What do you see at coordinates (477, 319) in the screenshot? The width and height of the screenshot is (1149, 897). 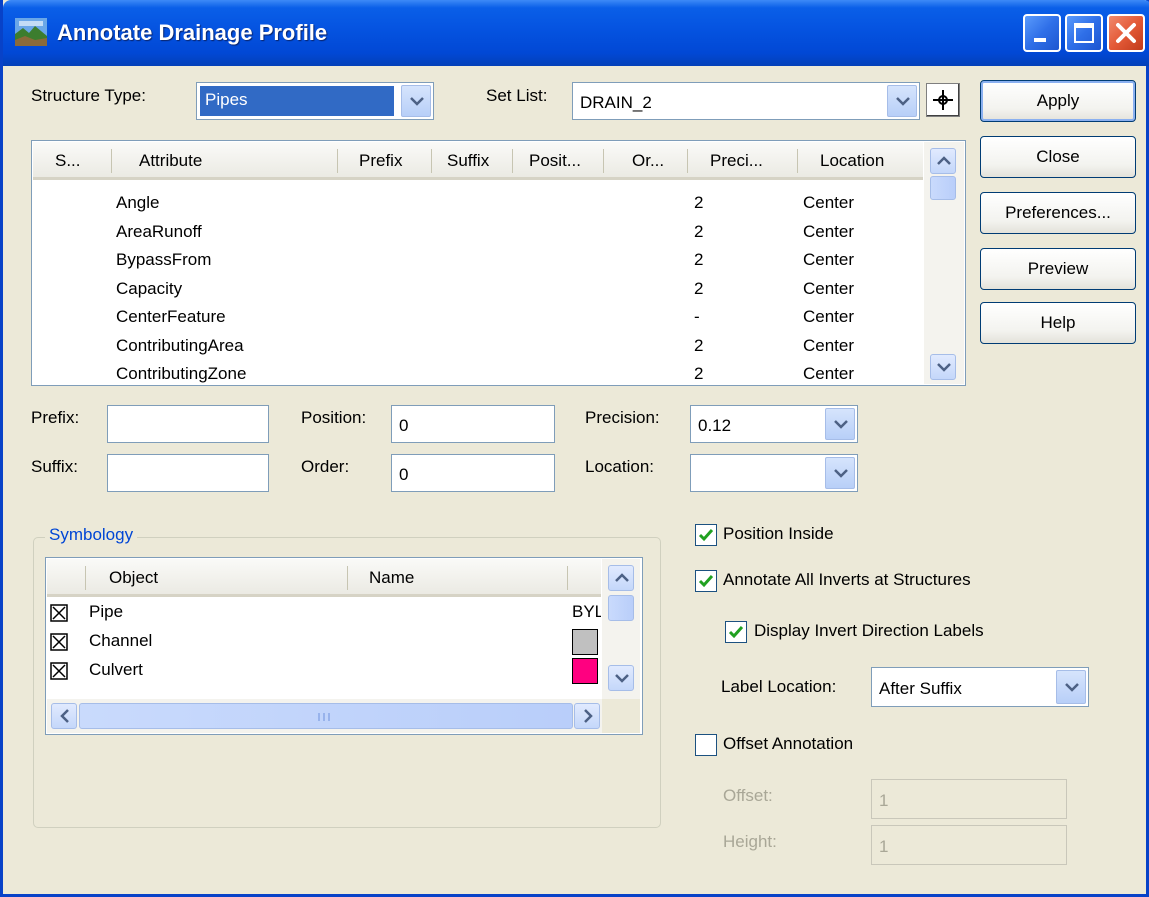 I see `table-row: CenterFeature - Center` at bounding box center [477, 319].